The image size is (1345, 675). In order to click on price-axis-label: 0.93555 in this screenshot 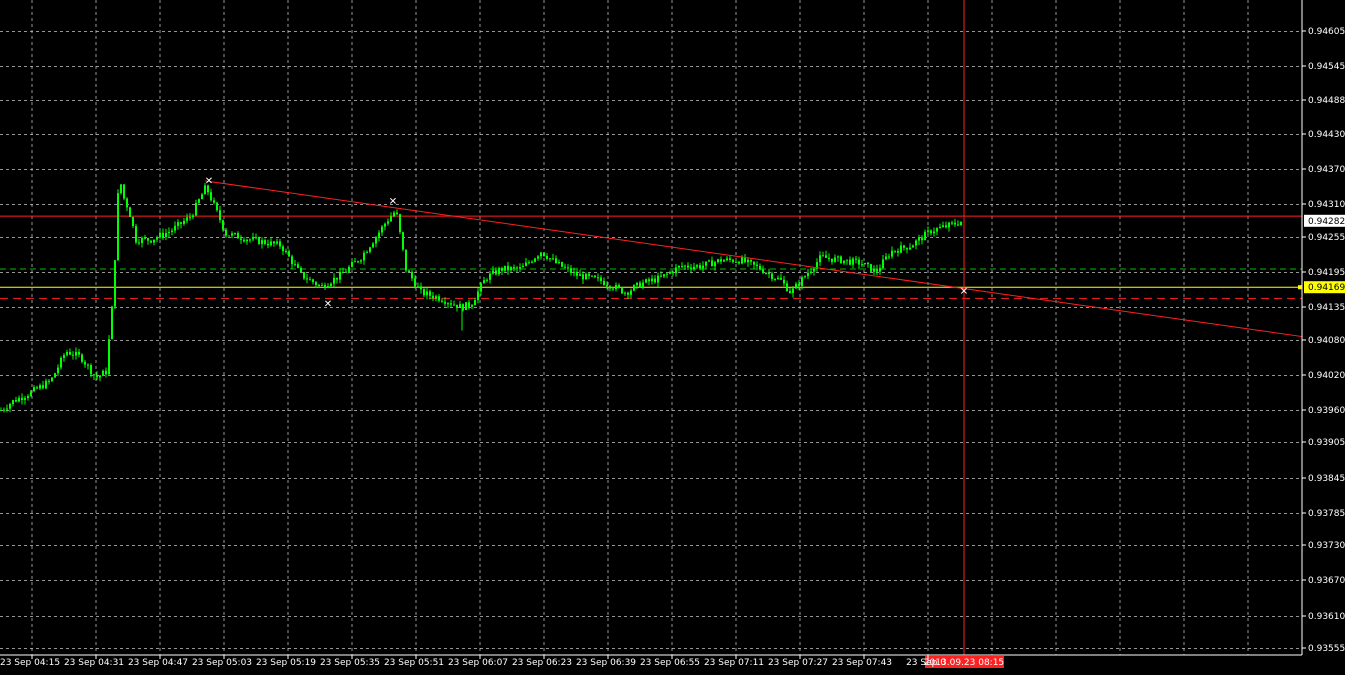, I will do `click(1326, 649)`.